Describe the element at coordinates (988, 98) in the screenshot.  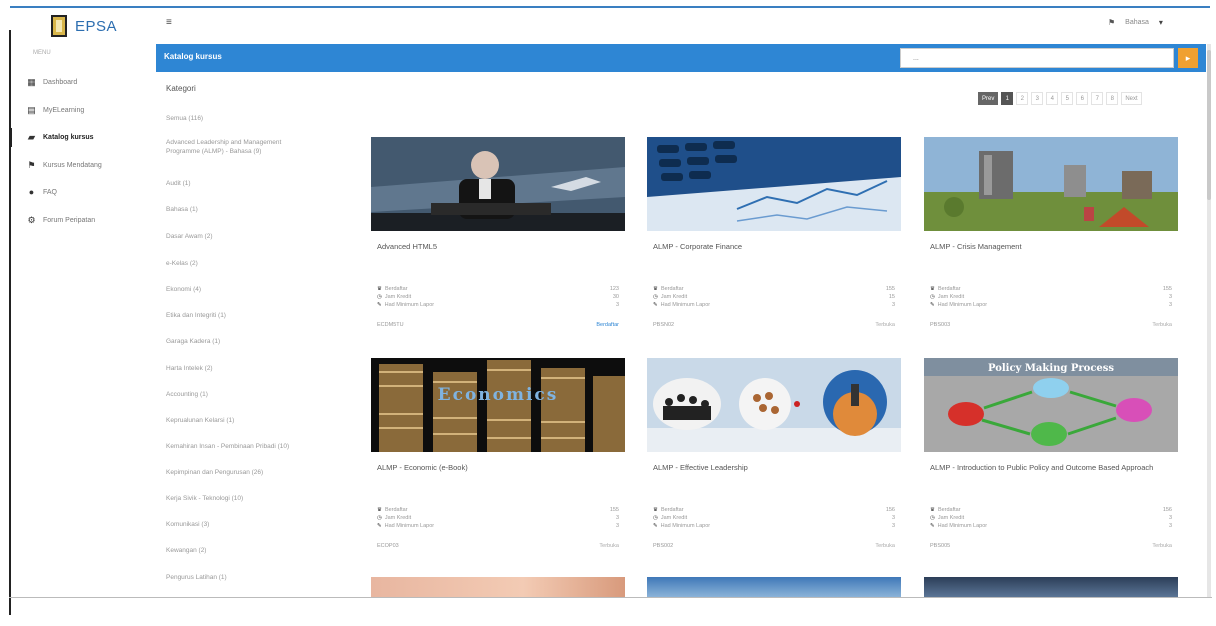
I see `pagination-prev: Prev` at that location.